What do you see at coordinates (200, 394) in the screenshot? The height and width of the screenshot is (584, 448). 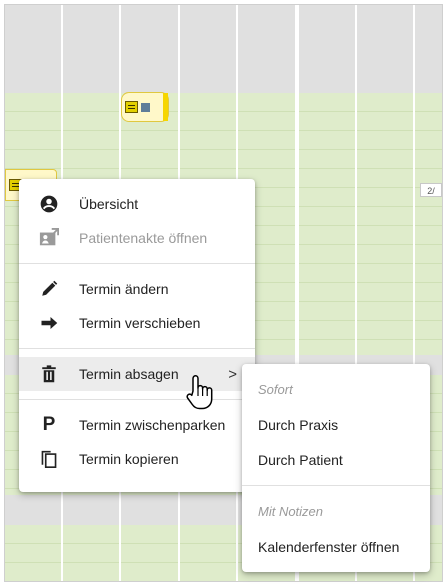 I see `hand-cursor-icon` at bounding box center [200, 394].